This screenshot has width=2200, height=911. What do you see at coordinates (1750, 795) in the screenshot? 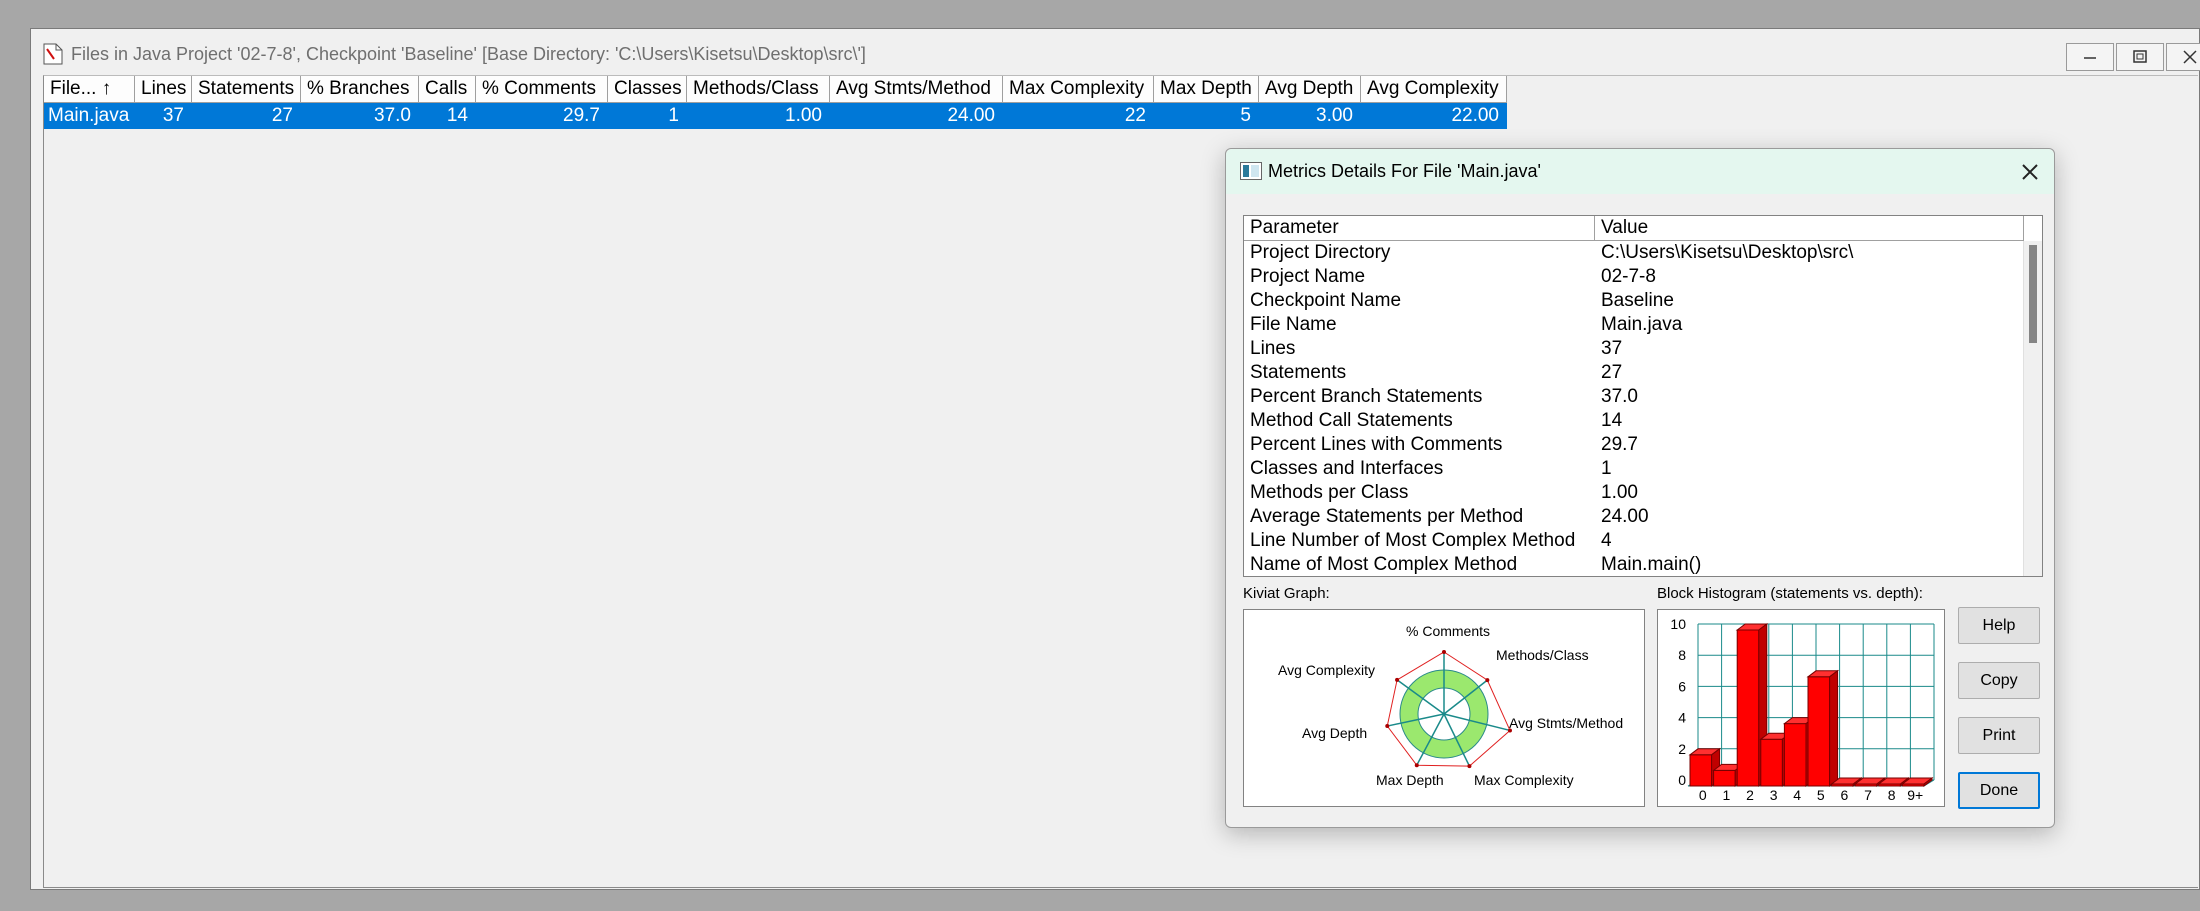
I see `x-tick-label: 2` at bounding box center [1750, 795].